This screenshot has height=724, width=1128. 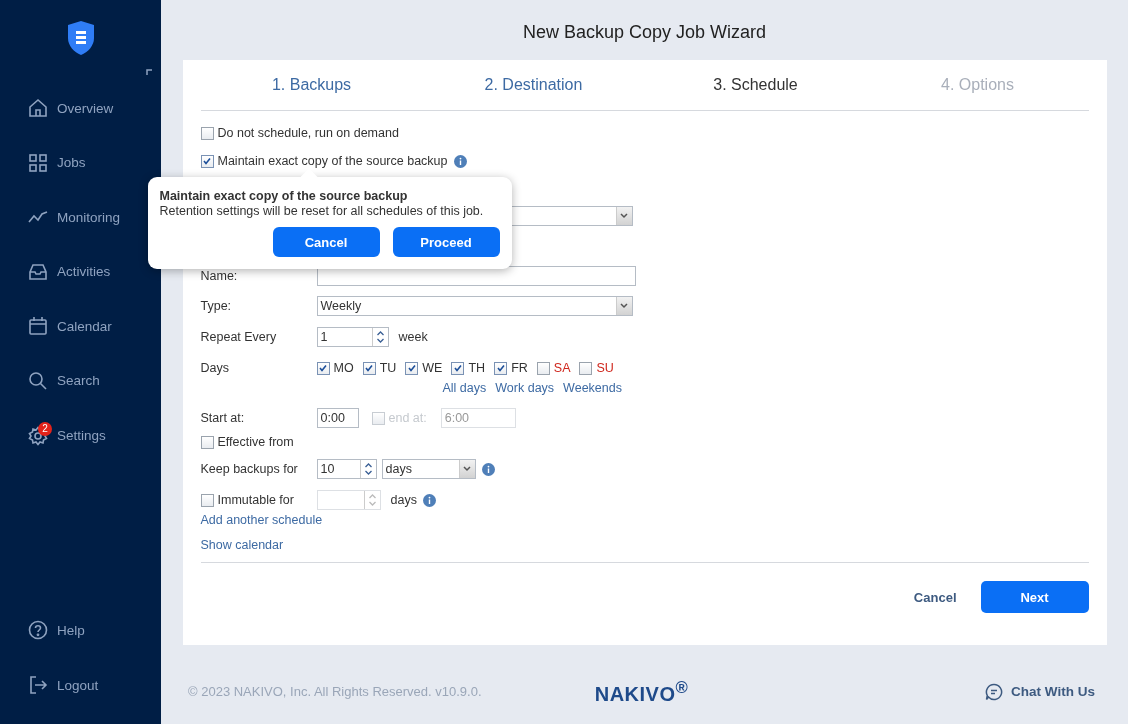 I want to click on unit-label: week, so click(x=413, y=337).